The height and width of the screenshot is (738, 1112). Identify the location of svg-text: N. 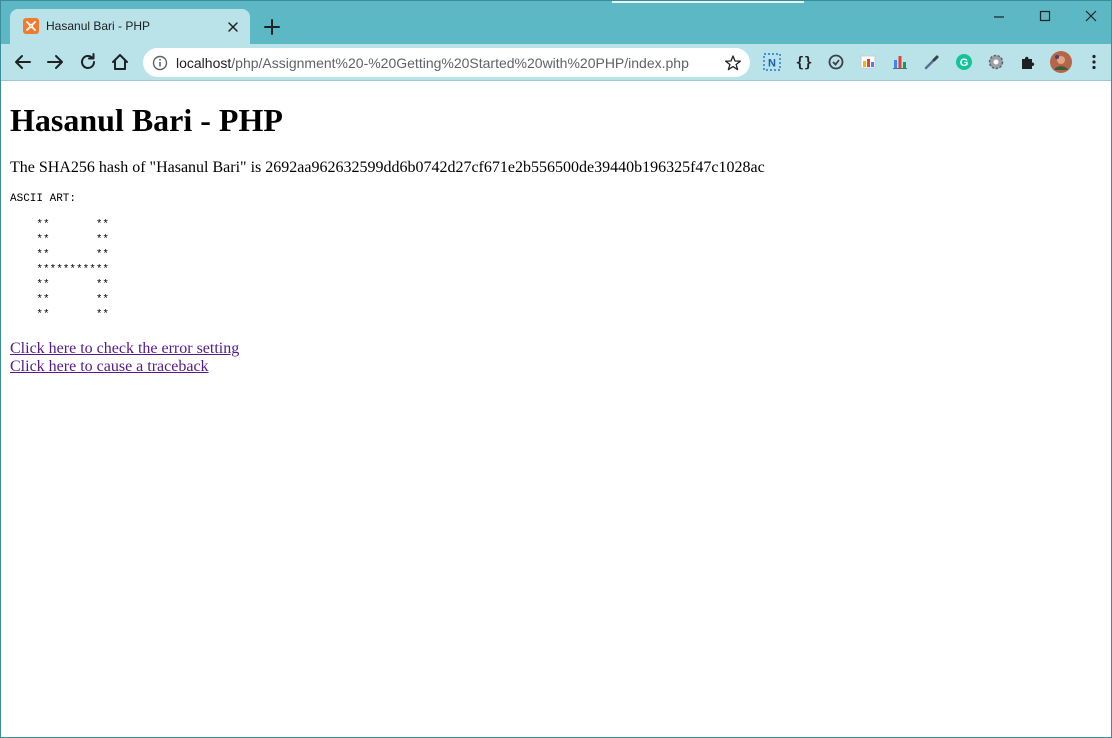
(772, 64).